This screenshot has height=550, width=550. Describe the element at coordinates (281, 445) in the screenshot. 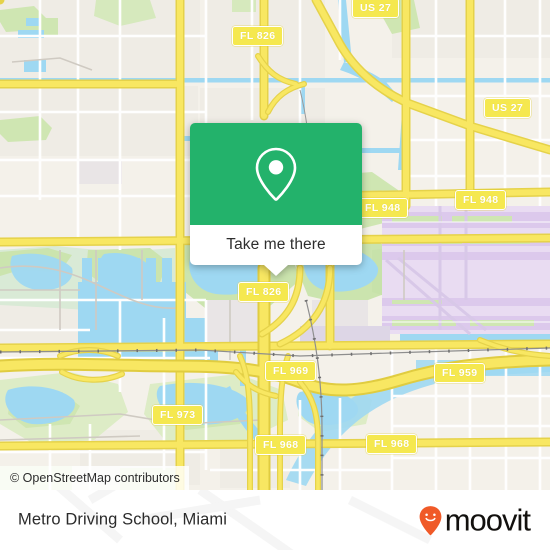

I see `shield-fl-968-west: FL 968` at that location.